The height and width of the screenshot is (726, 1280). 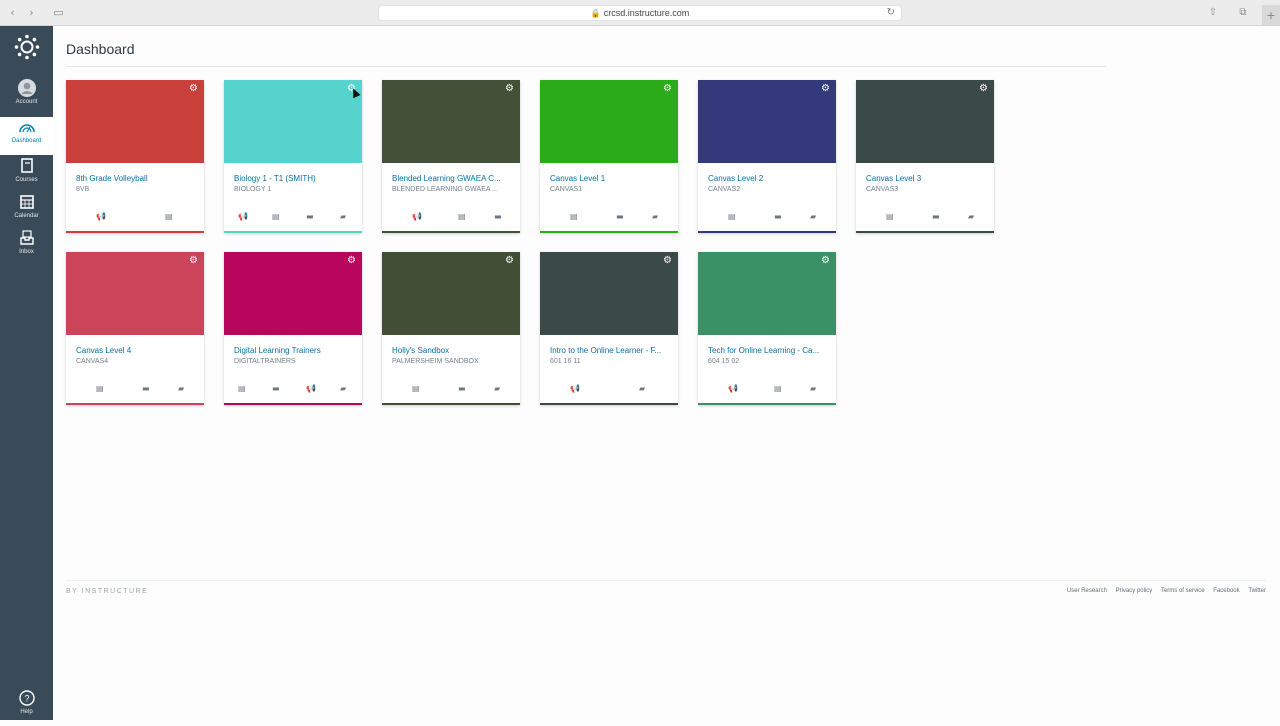 What do you see at coordinates (454, 350) in the screenshot?
I see `course-card-title: Holly's Sandbox` at bounding box center [454, 350].